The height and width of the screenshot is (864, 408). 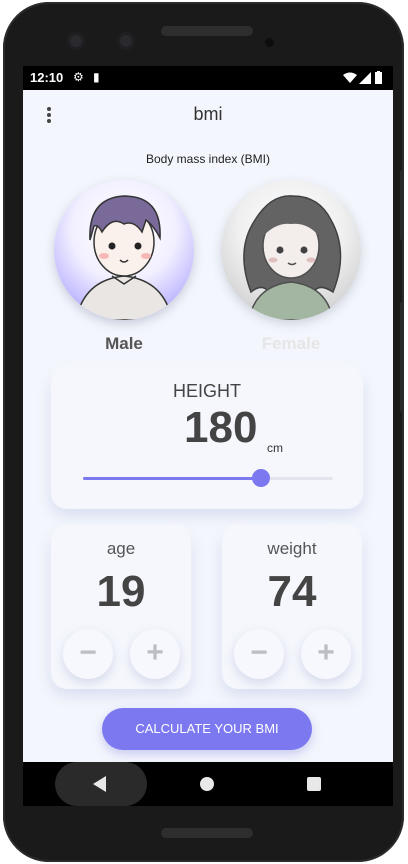 What do you see at coordinates (207, 729) in the screenshot?
I see `calculate-bmi-button: CALCULATE YOUR BMI` at bounding box center [207, 729].